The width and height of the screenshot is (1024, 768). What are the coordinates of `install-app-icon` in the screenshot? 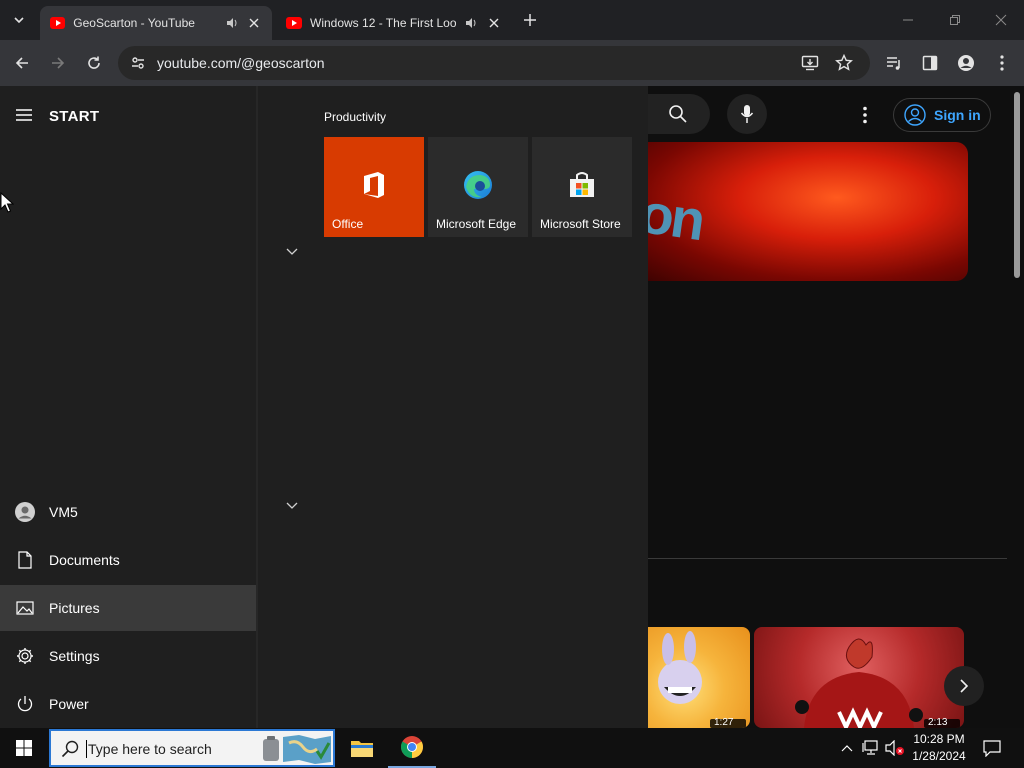 It's located at (810, 63).